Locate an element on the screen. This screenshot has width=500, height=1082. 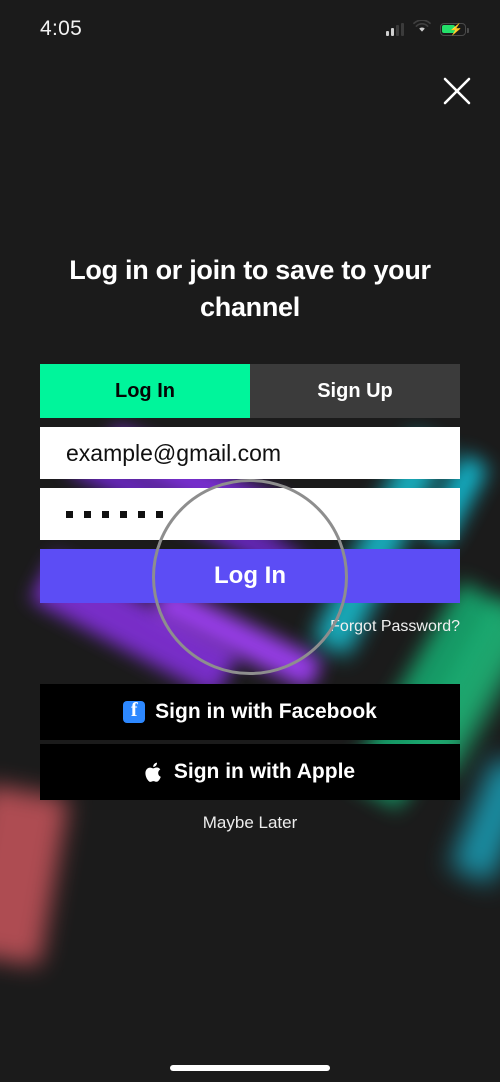
status-bar-time: 4:05 is located at coordinates (61, 28).